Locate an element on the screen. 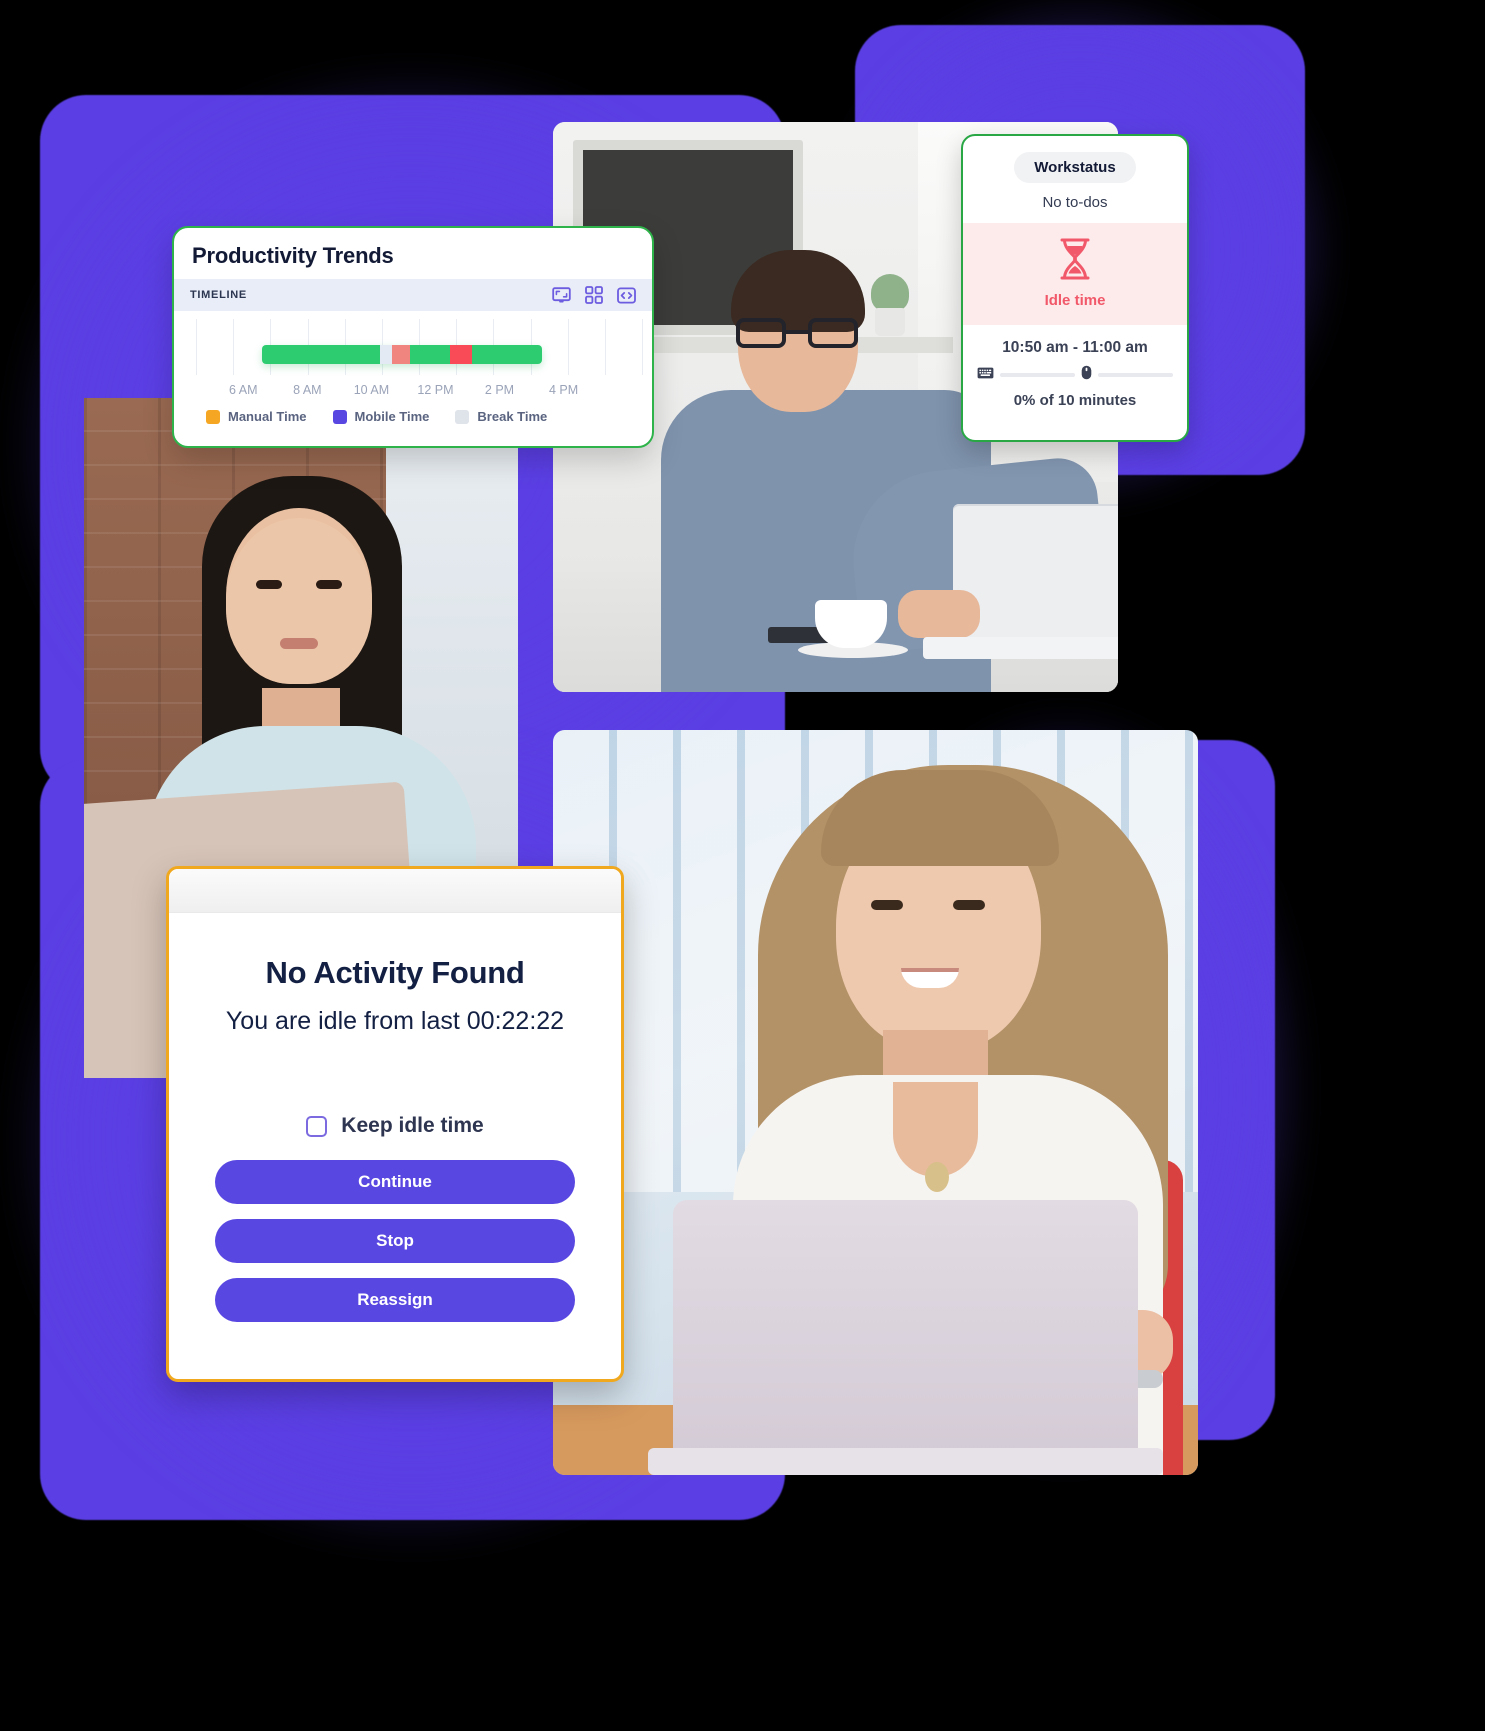 This screenshot has height=1731, width=1485. mouse-activity-track is located at coordinates (1135, 375).